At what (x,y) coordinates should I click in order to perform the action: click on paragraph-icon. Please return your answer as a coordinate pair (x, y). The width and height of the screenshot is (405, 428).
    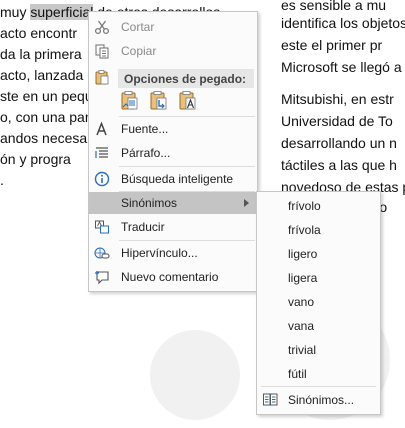
    Looking at the image, I should click on (101, 152).